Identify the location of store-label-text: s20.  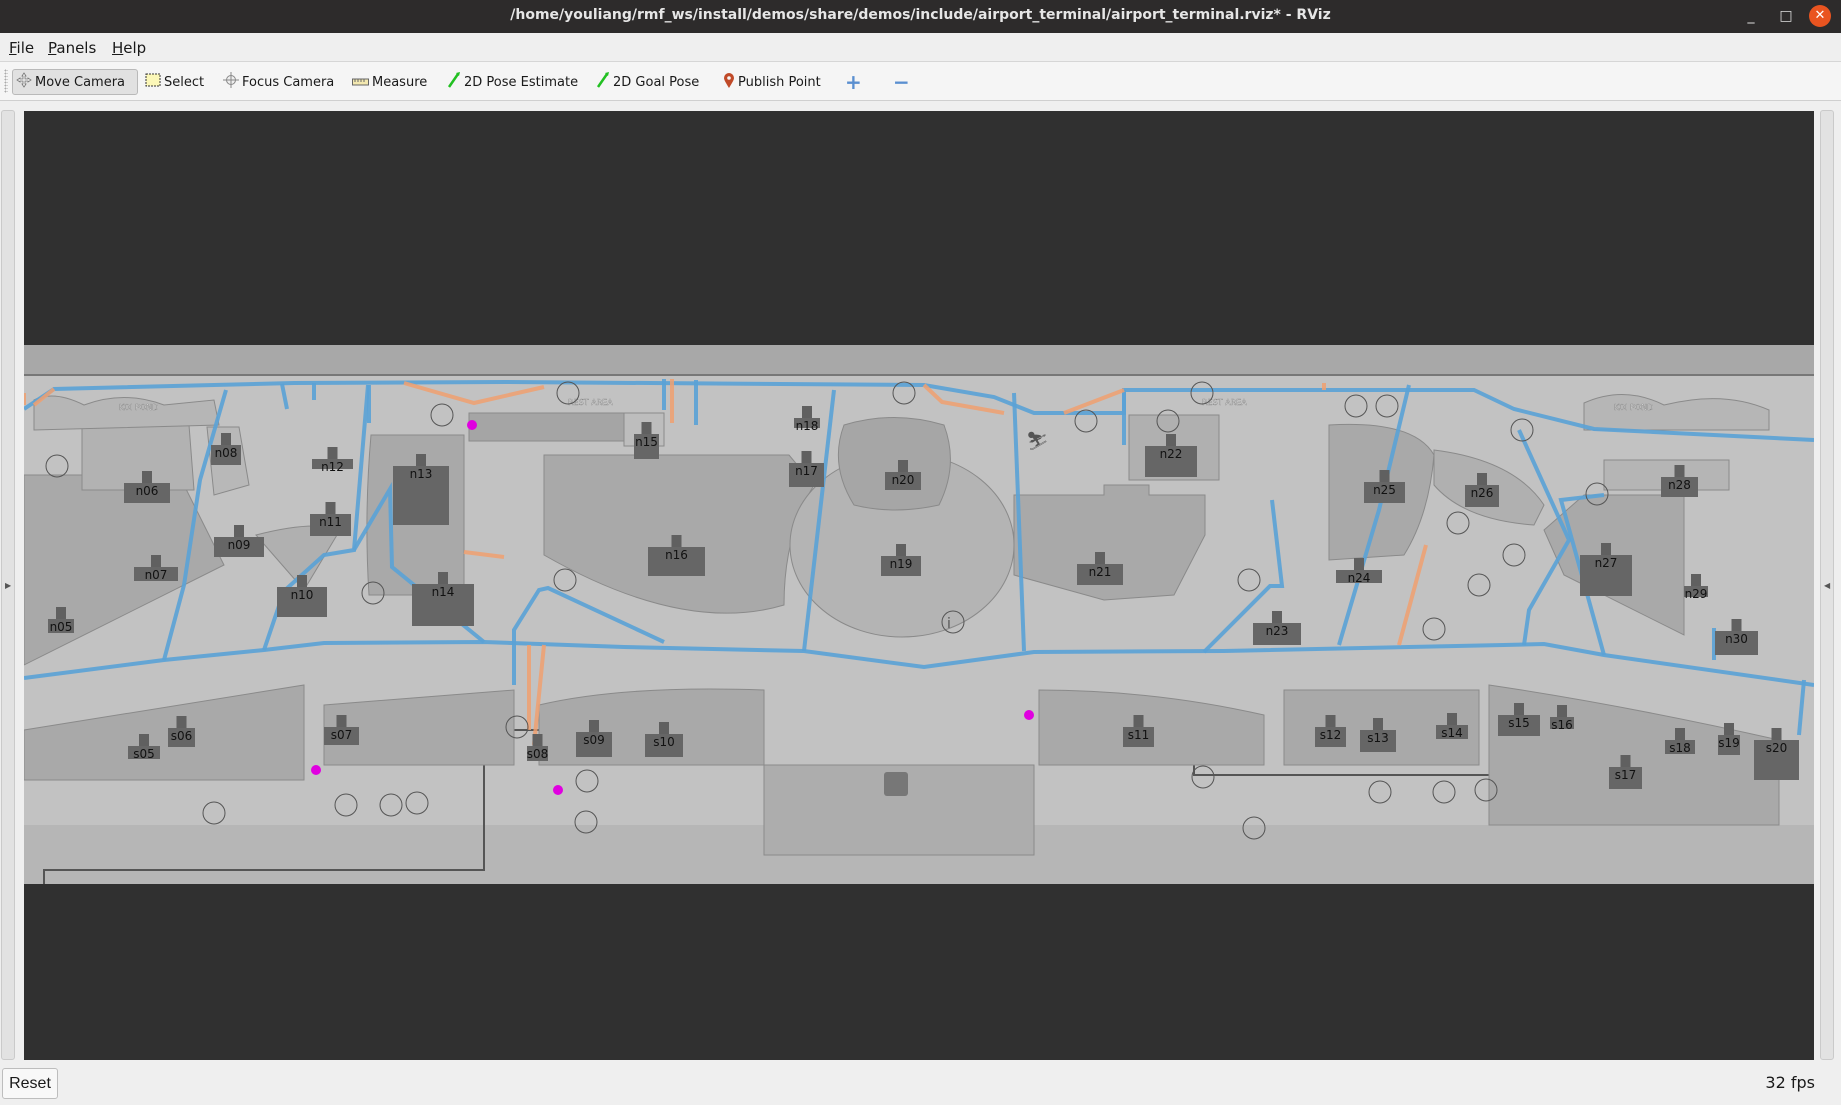
(1777, 748).